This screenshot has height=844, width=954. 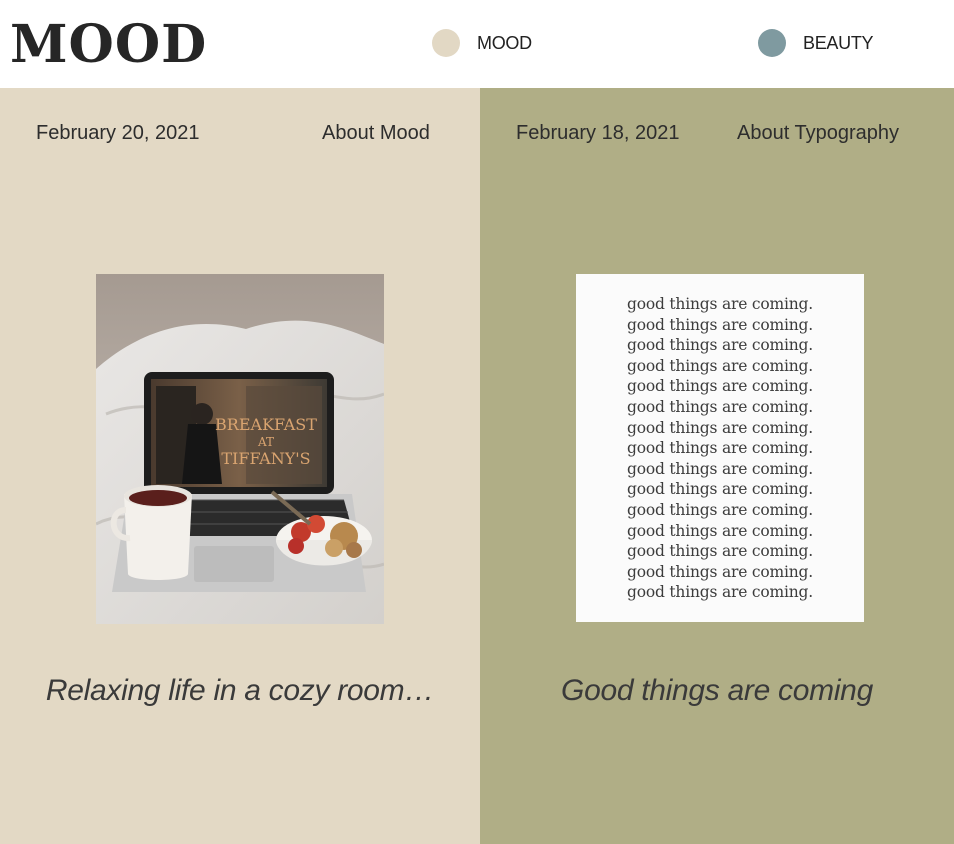 I want to click on nav-label-beauty: BEAUTY, so click(x=838, y=42).